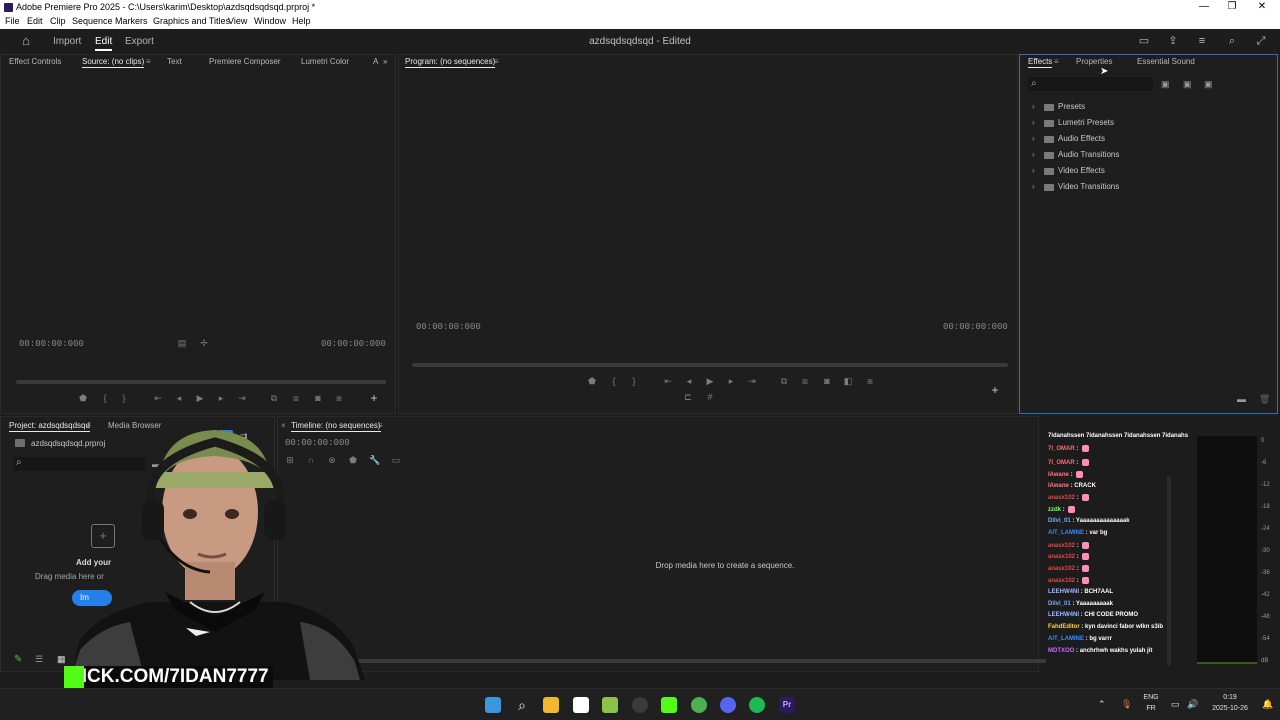 This screenshot has height=720, width=1280. What do you see at coordinates (493, 705) in the screenshot?
I see `start-icon` at bounding box center [493, 705].